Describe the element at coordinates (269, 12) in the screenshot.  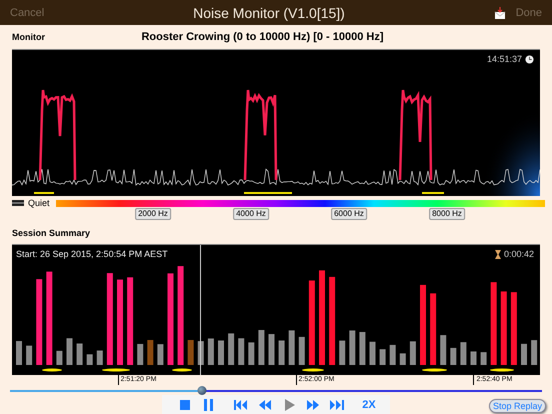
I see `window-title: Noise Monitor (V1.0[15])` at that location.